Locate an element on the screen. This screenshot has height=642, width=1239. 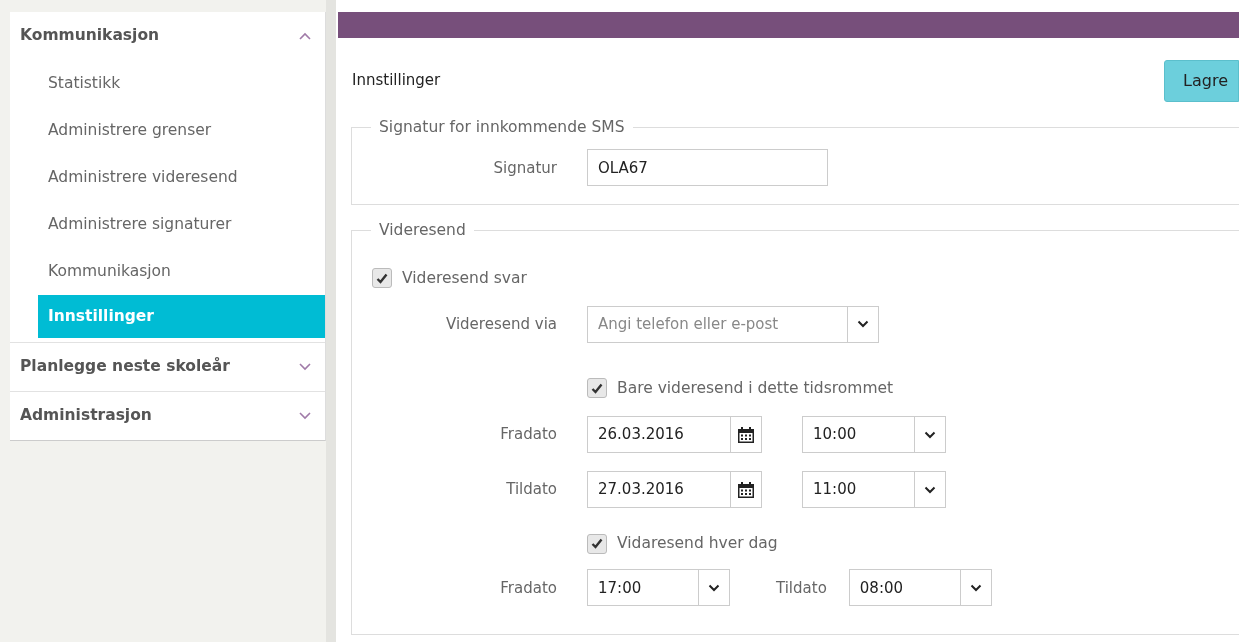
sidebar-group-header: Kommunikasjon is located at coordinates (167, 36).